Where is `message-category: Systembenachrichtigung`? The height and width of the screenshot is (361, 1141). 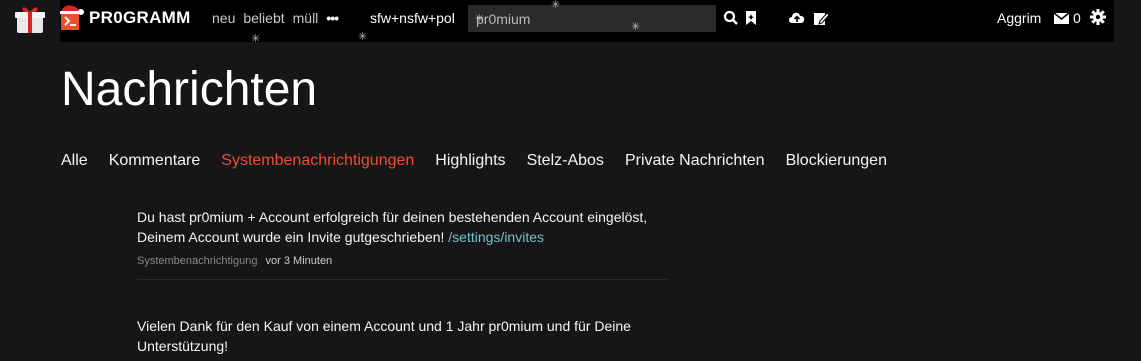 message-category: Systembenachrichtigung is located at coordinates (197, 261).